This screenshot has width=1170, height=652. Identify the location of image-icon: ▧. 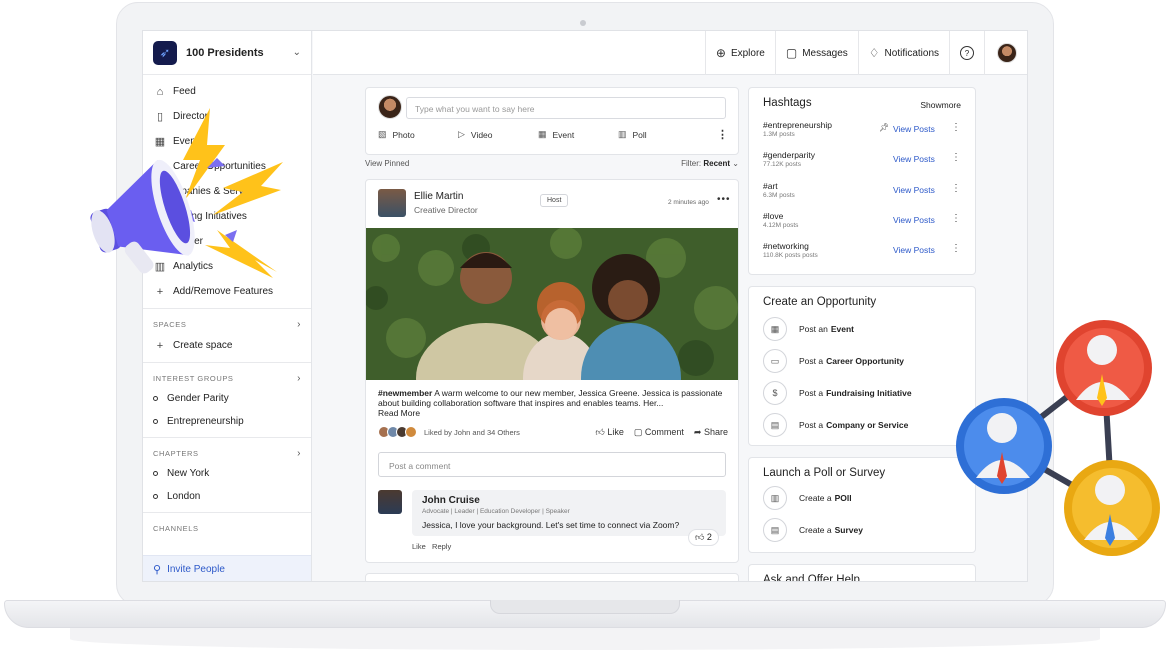
(382, 134).